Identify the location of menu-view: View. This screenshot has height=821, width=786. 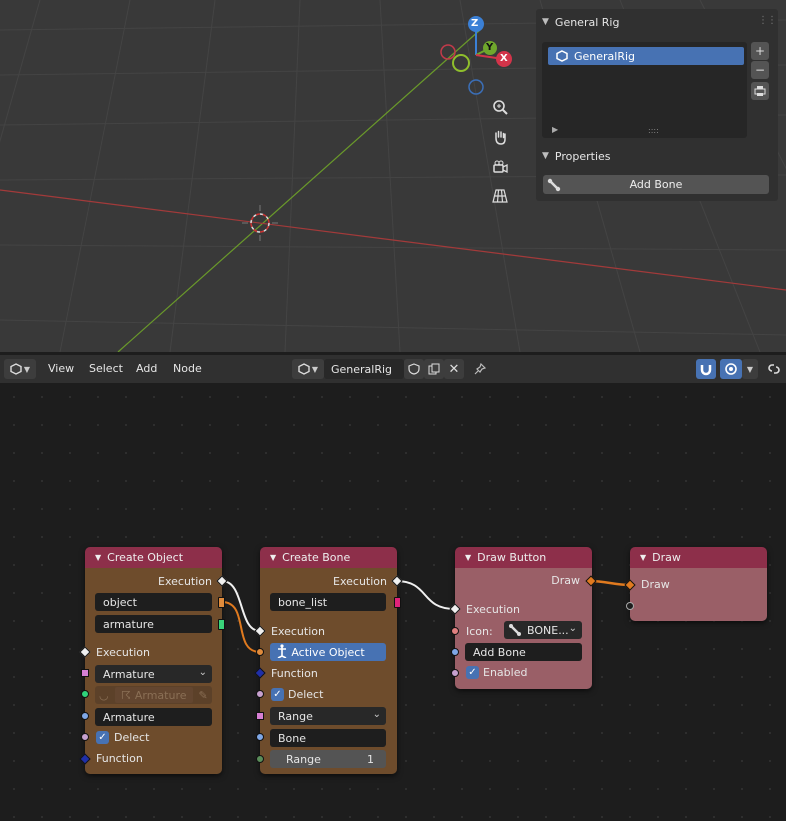
(61, 368).